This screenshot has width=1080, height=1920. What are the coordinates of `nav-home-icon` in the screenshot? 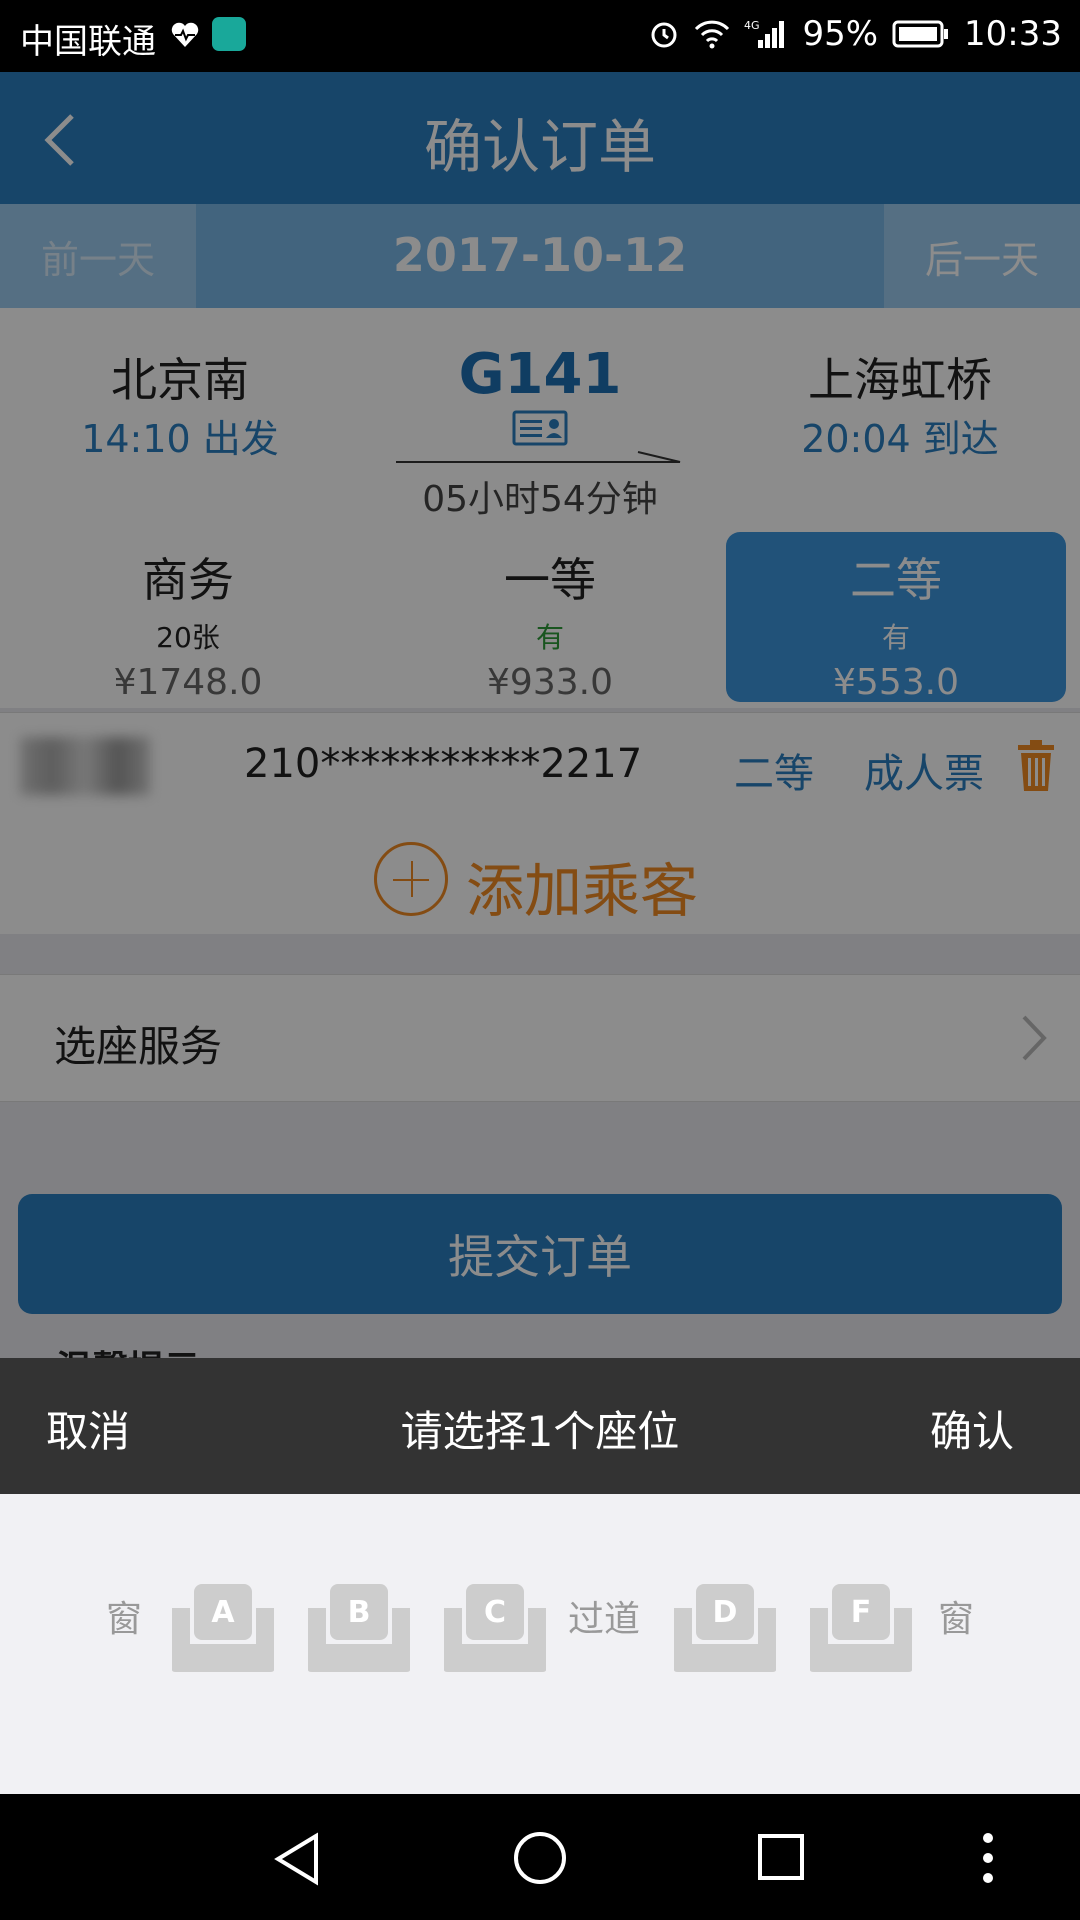 It's located at (540, 1858).